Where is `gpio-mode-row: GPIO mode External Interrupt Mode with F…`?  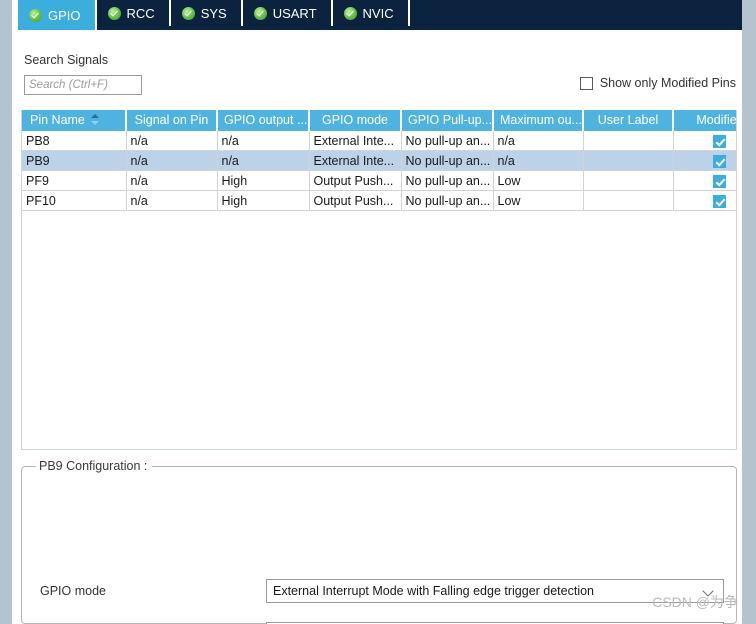 gpio-mode-row: GPIO mode External Interrupt Mode with F… is located at coordinates (379, 591).